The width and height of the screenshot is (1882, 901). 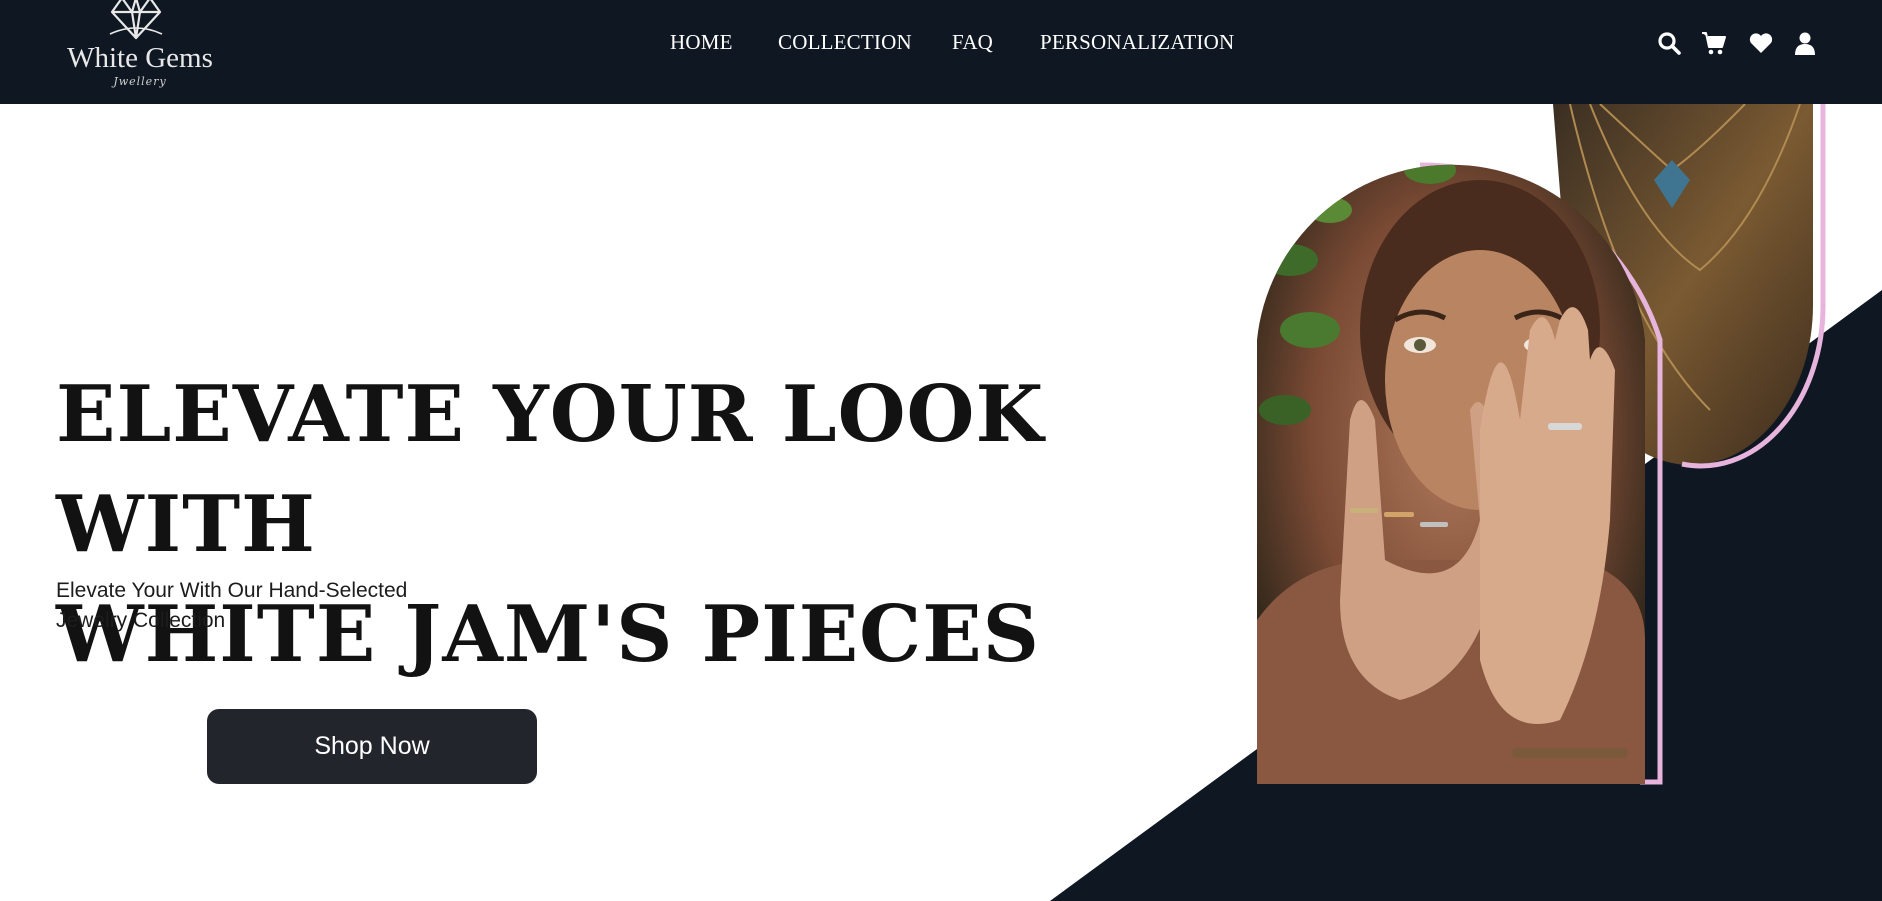 What do you see at coordinates (140, 58) in the screenshot?
I see `brand-name: White Gems` at bounding box center [140, 58].